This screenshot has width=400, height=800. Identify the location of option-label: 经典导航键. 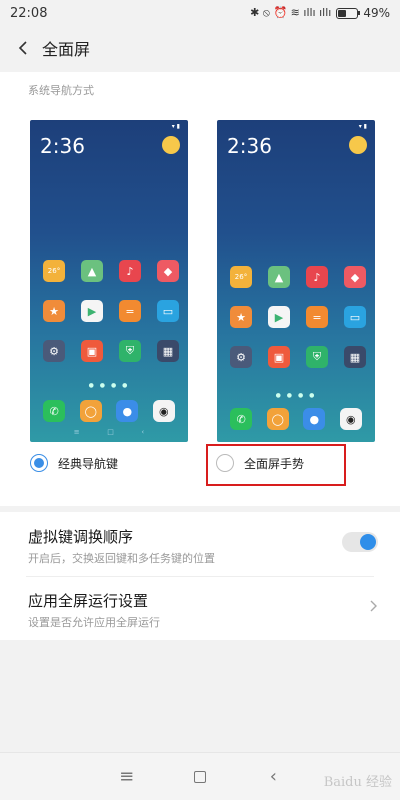
(88, 463).